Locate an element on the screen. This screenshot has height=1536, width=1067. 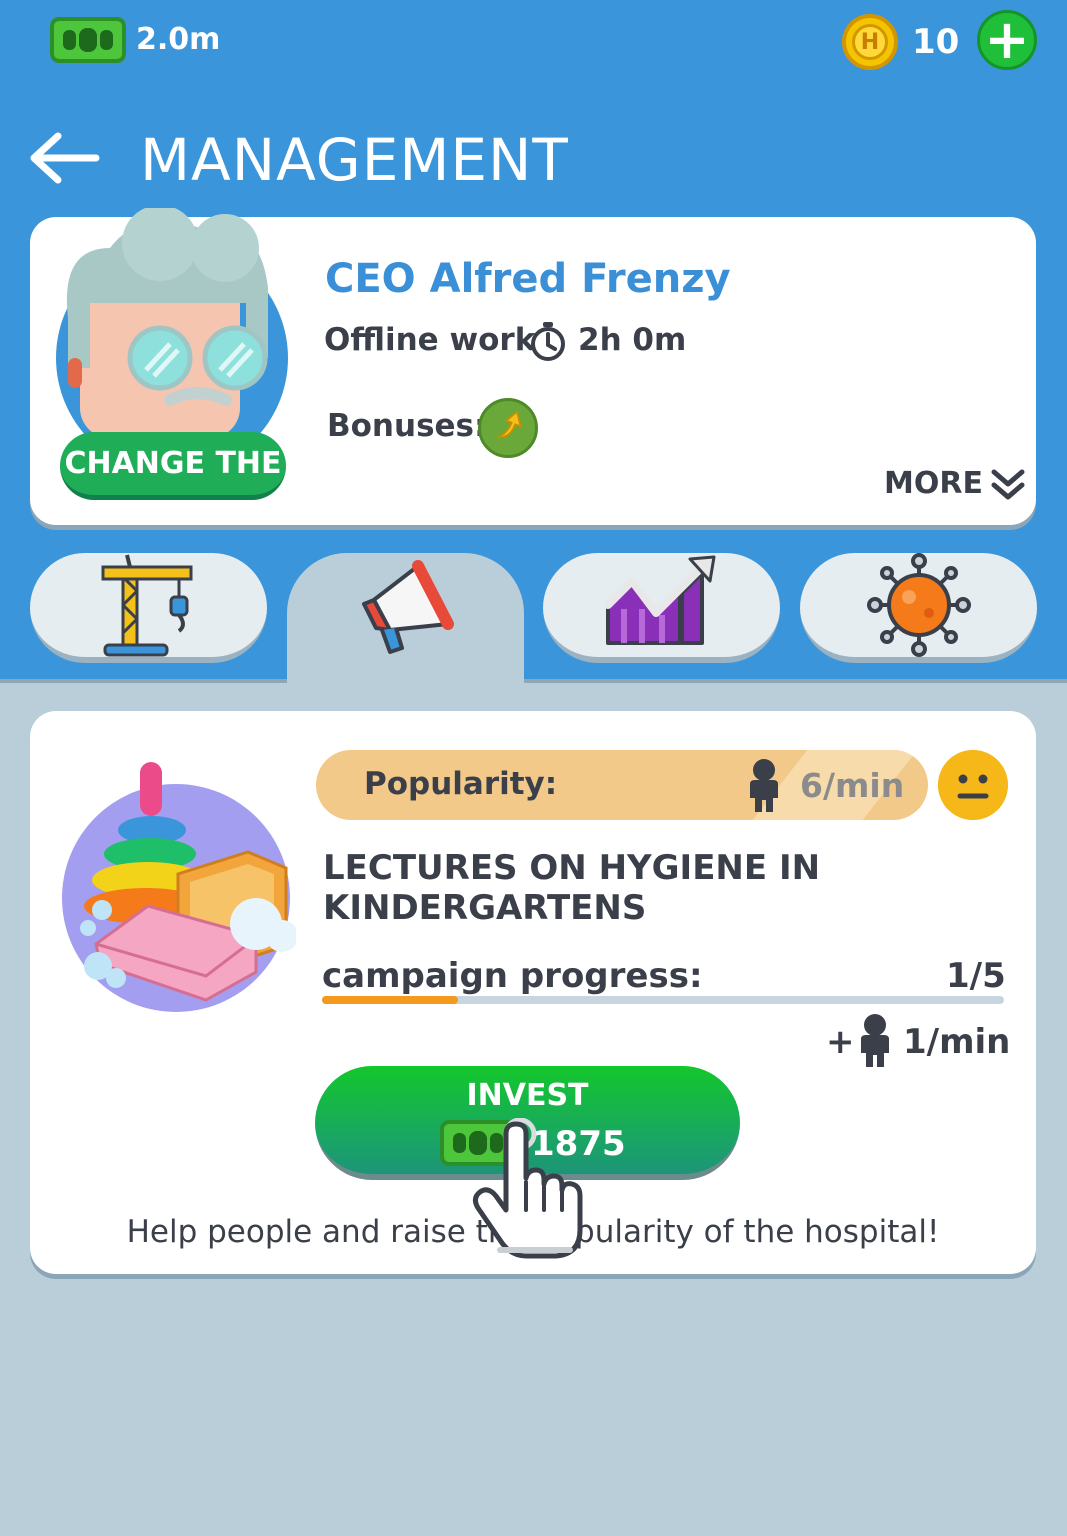
tab-construction is located at coordinates (148, 608).